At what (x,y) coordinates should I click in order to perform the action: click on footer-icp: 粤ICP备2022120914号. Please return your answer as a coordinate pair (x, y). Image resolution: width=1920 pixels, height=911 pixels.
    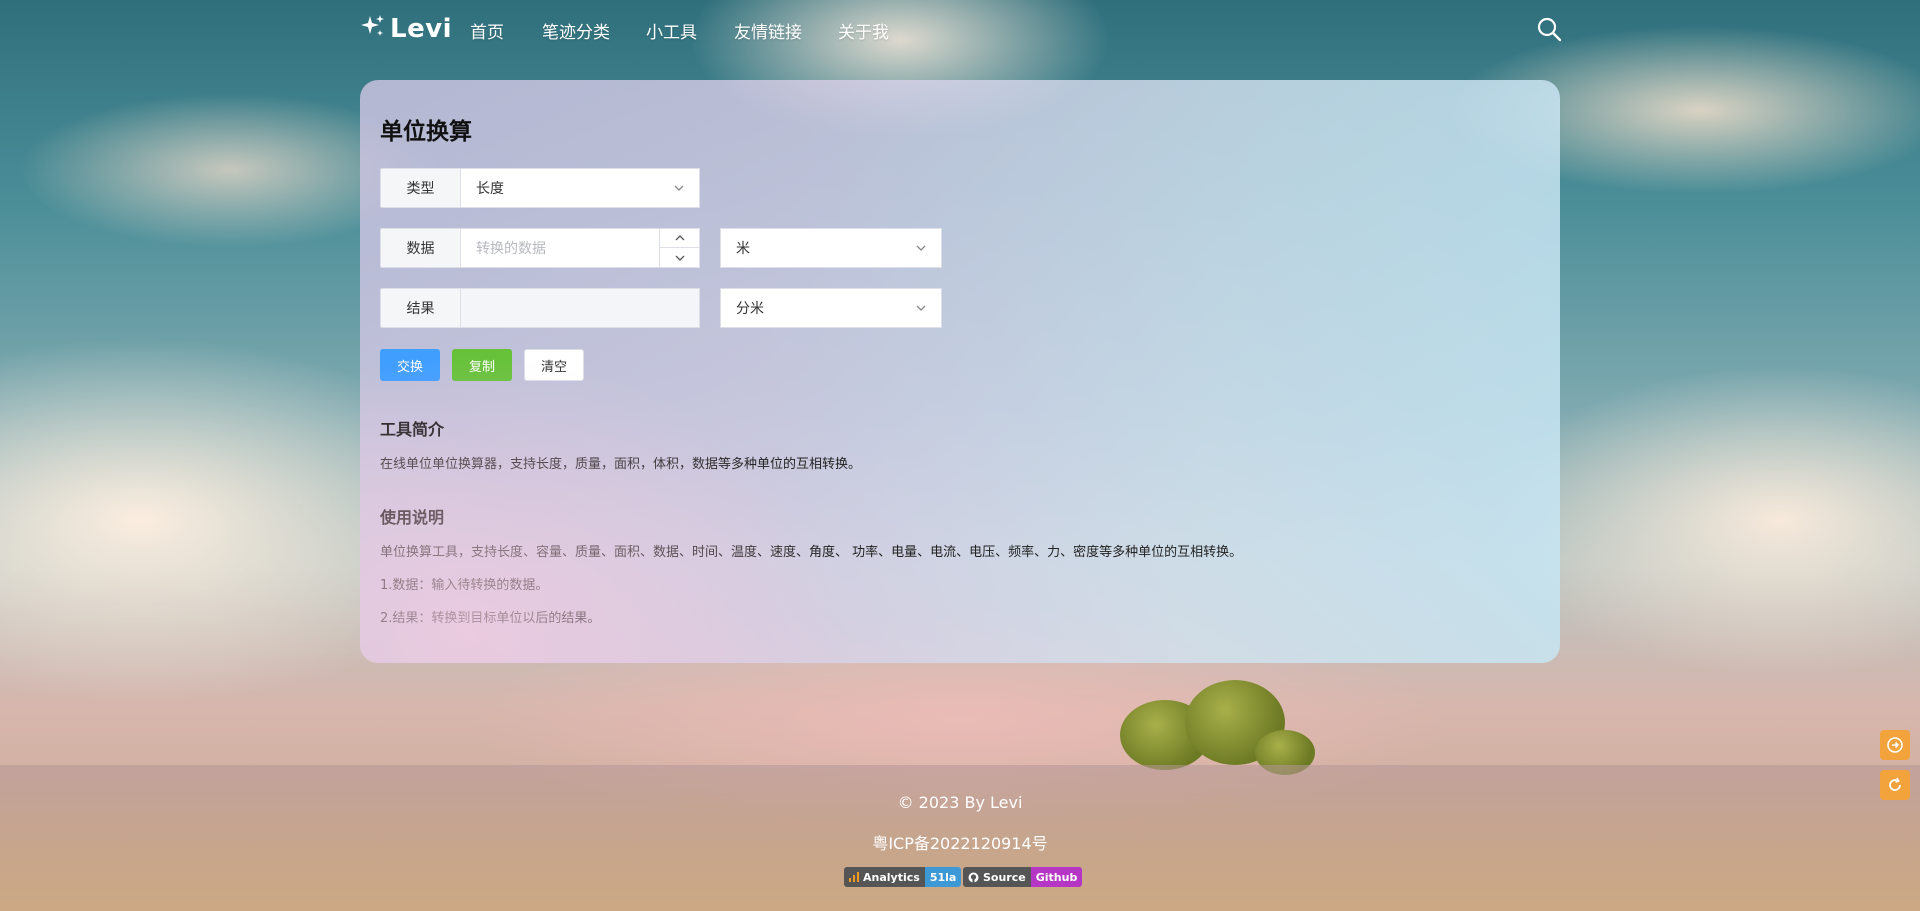
    Looking at the image, I should click on (960, 842).